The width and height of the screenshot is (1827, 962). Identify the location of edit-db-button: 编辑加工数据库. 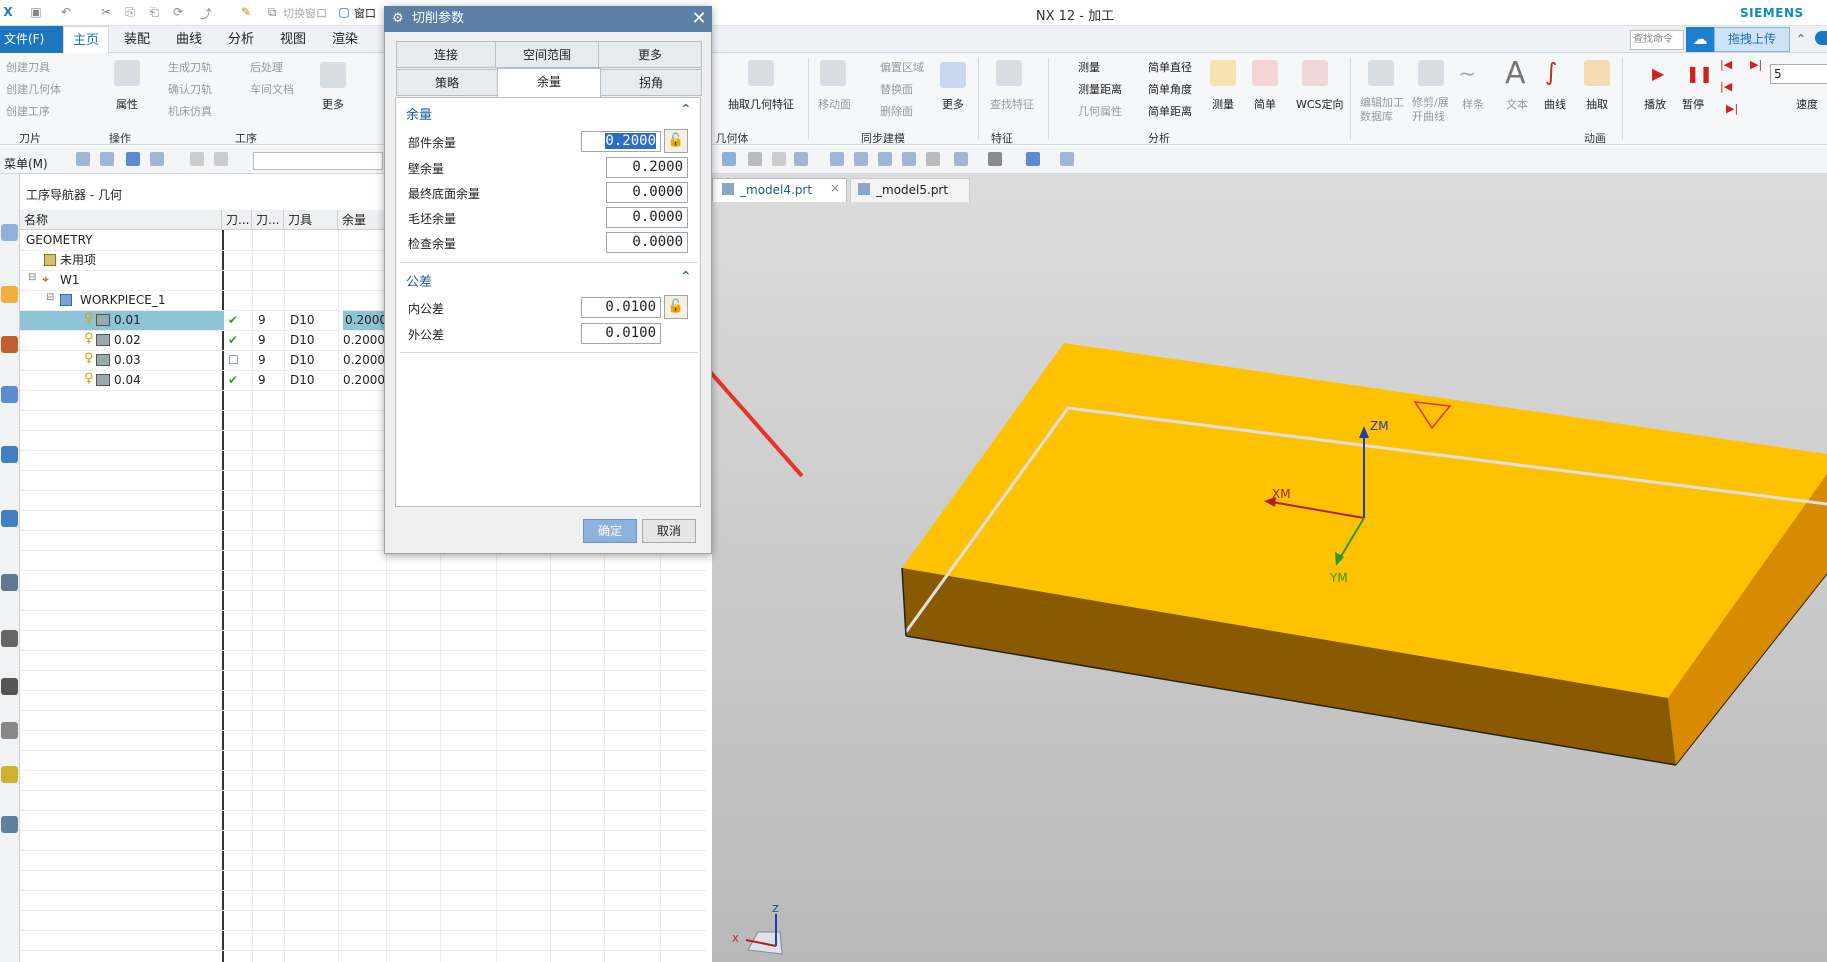
(1383, 110).